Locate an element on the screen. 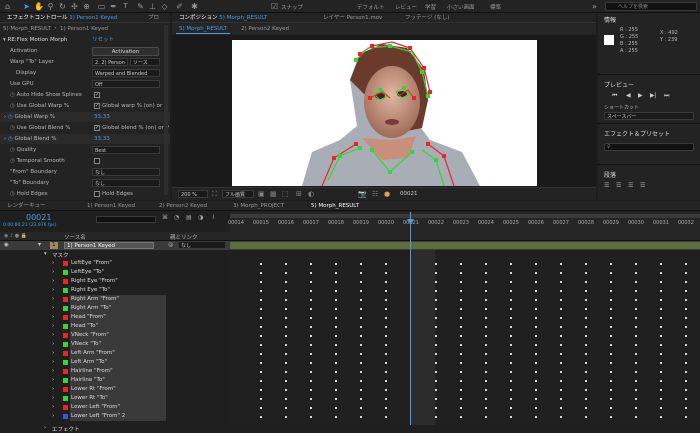 The height and width of the screenshot is (433, 700). zoom-dropdown: 200 % is located at coordinates (193, 194).